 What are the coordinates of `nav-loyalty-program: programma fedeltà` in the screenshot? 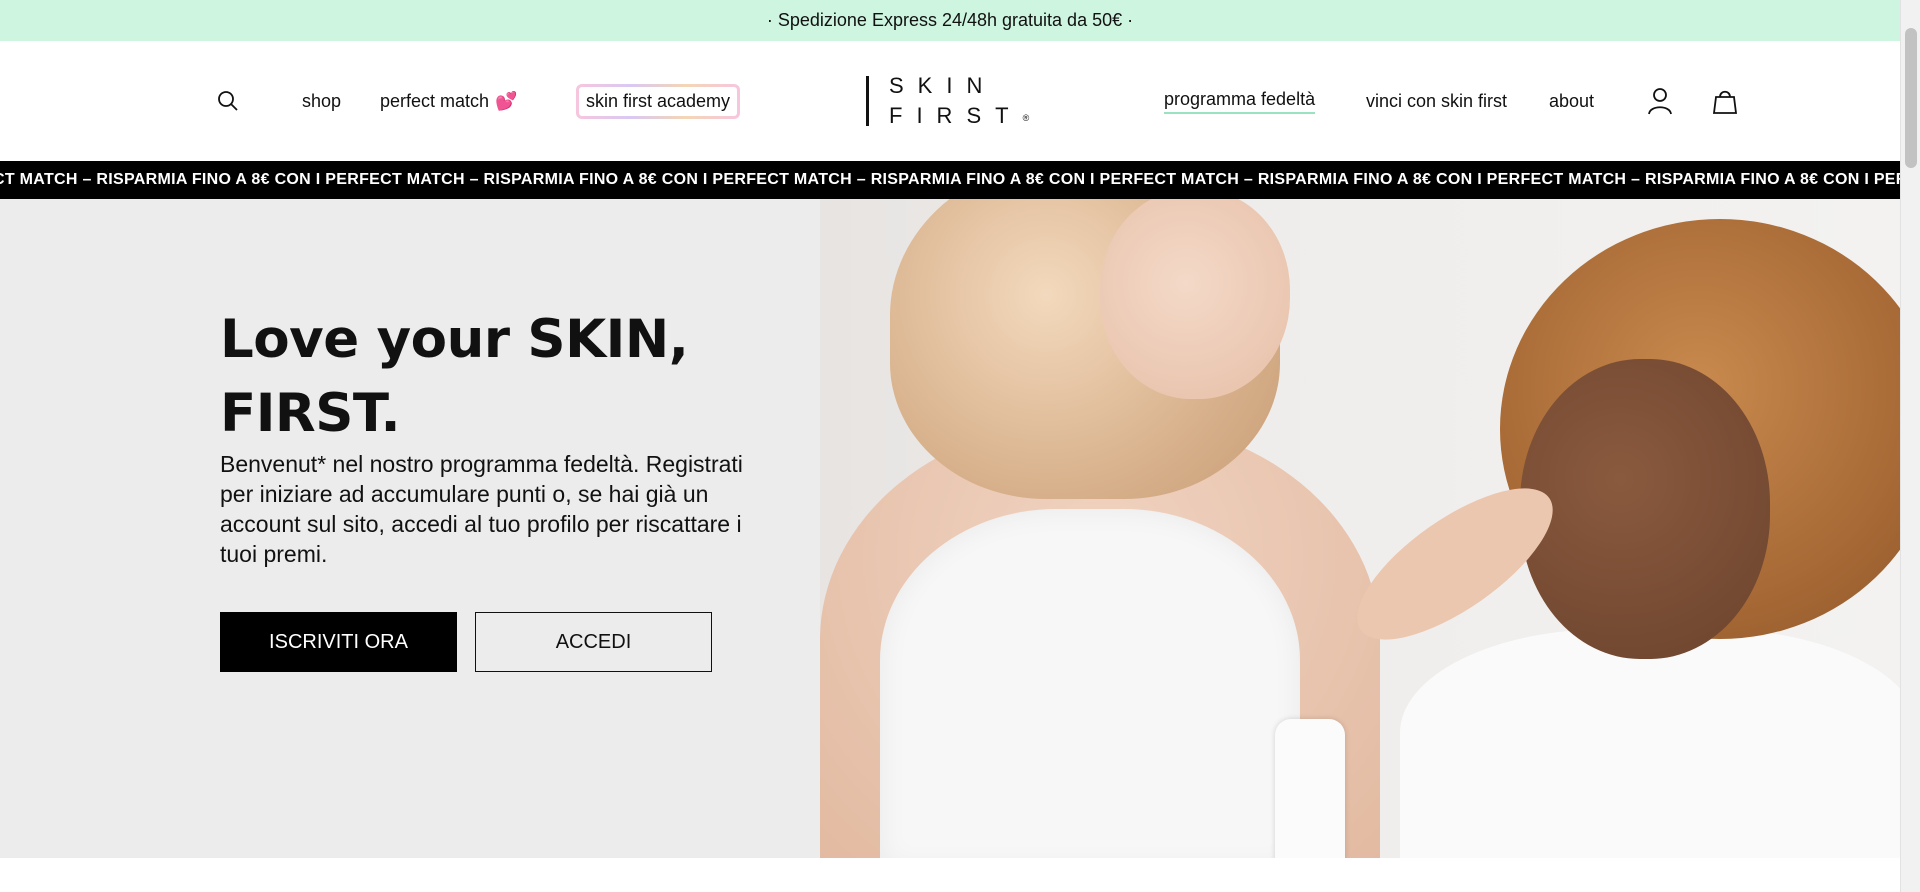 It's located at (1240, 101).